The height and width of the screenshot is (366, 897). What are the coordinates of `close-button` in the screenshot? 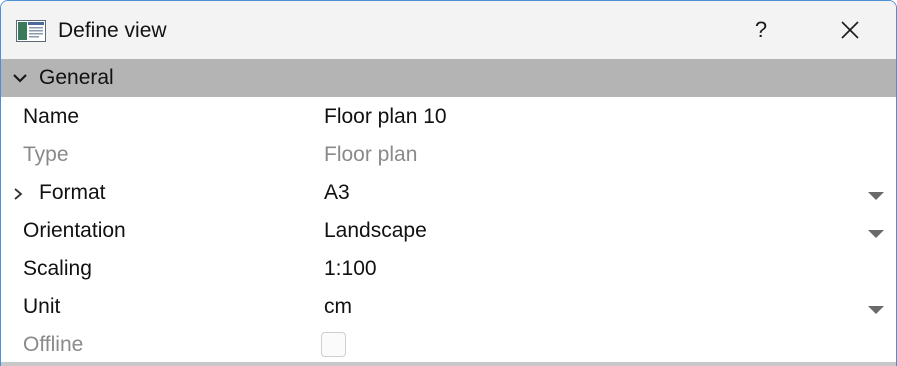 It's located at (850, 30).